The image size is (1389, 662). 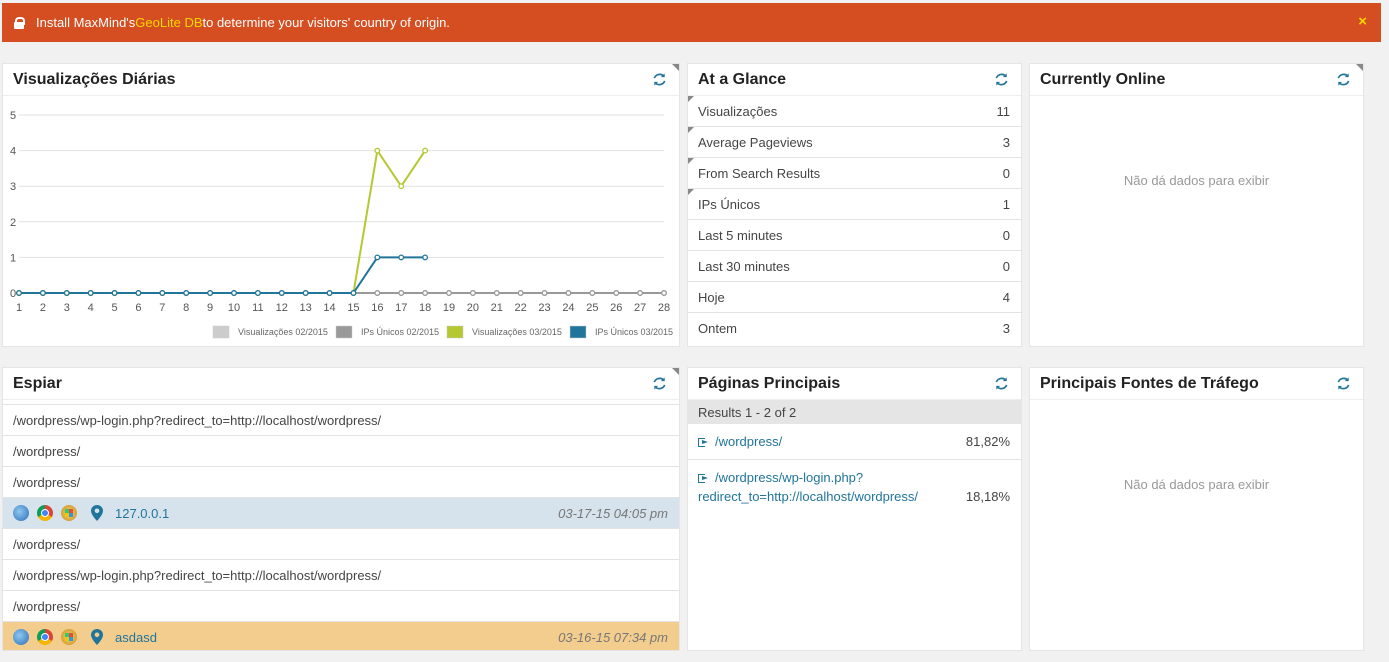 What do you see at coordinates (738, 111) in the screenshot?
I see `glance-label: Visualizações` at bounding box center [738, 111].